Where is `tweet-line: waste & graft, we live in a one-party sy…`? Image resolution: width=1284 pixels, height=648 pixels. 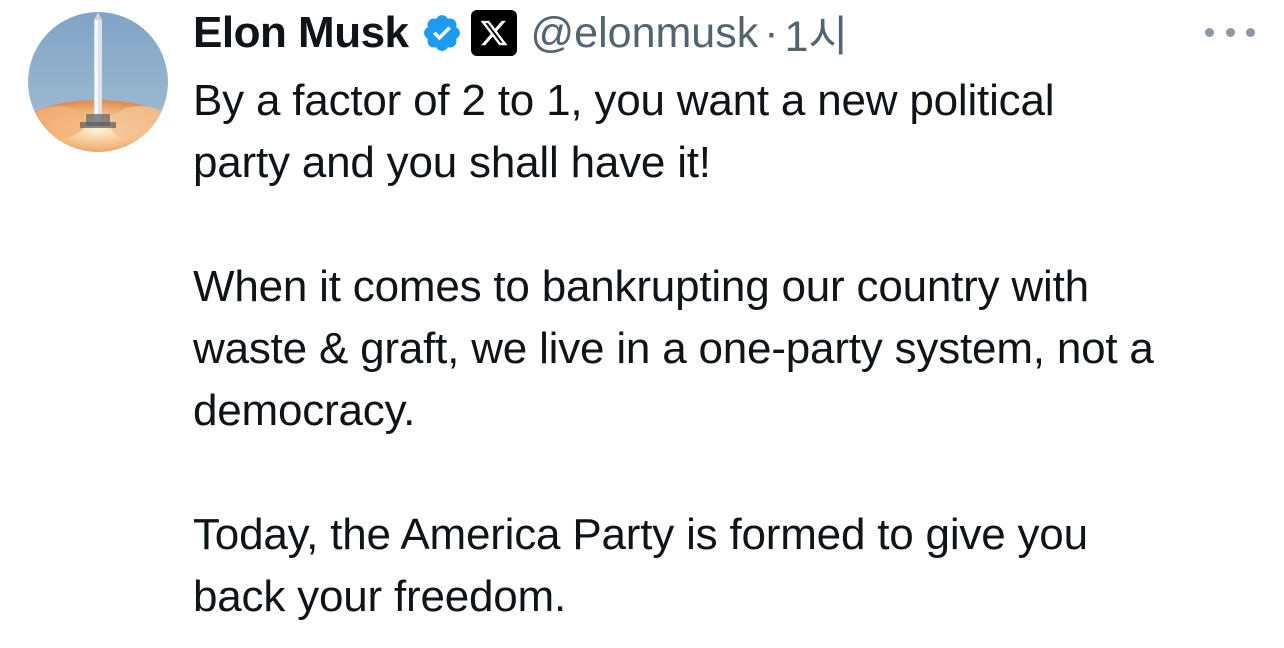 tweet-line: waste & graft, we live in a one-party sy… is located at coordinates (673, 348).